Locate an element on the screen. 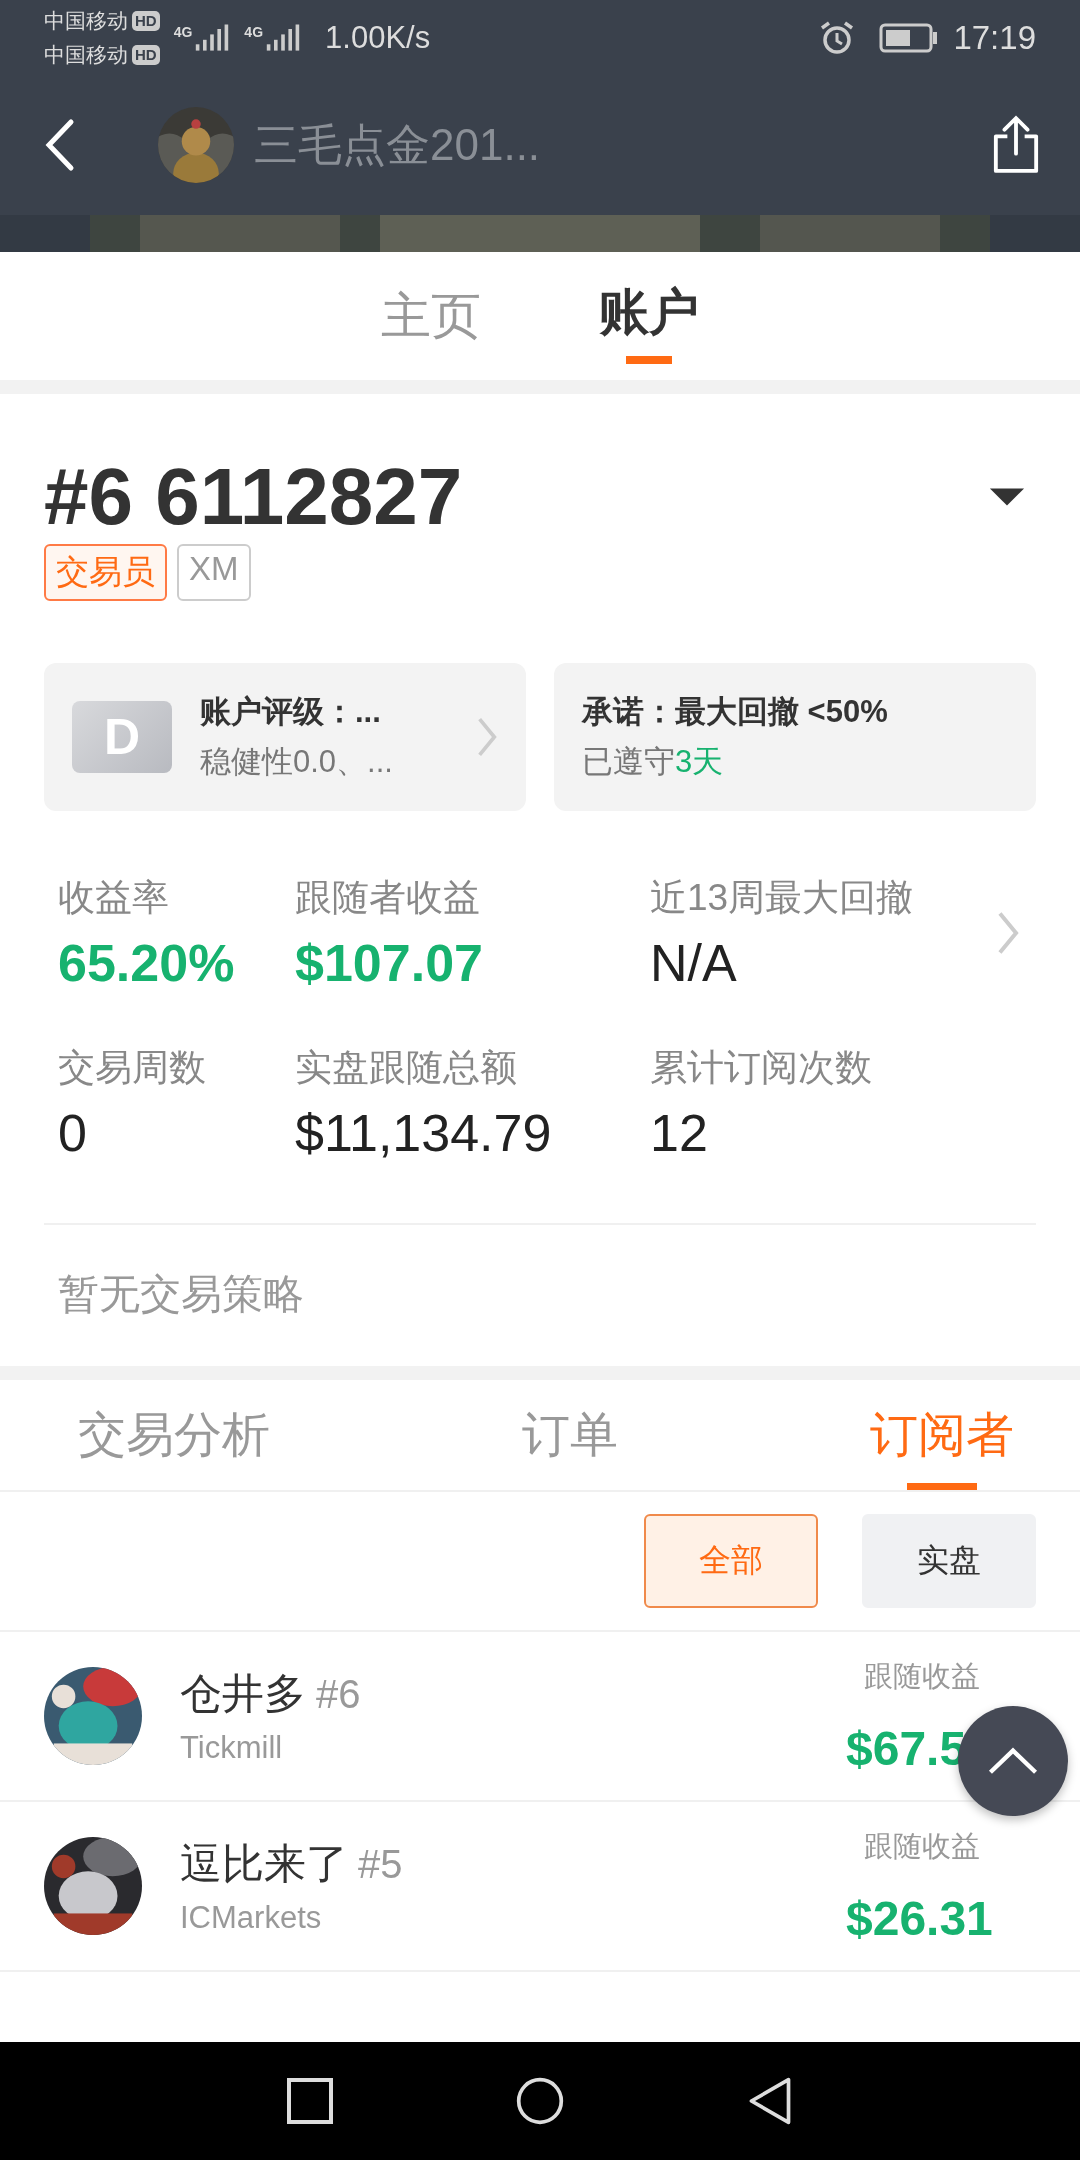 This screenshot has height=2160, width=1080. stat-label: 交易周数 is located at coordinates (132, 1068).